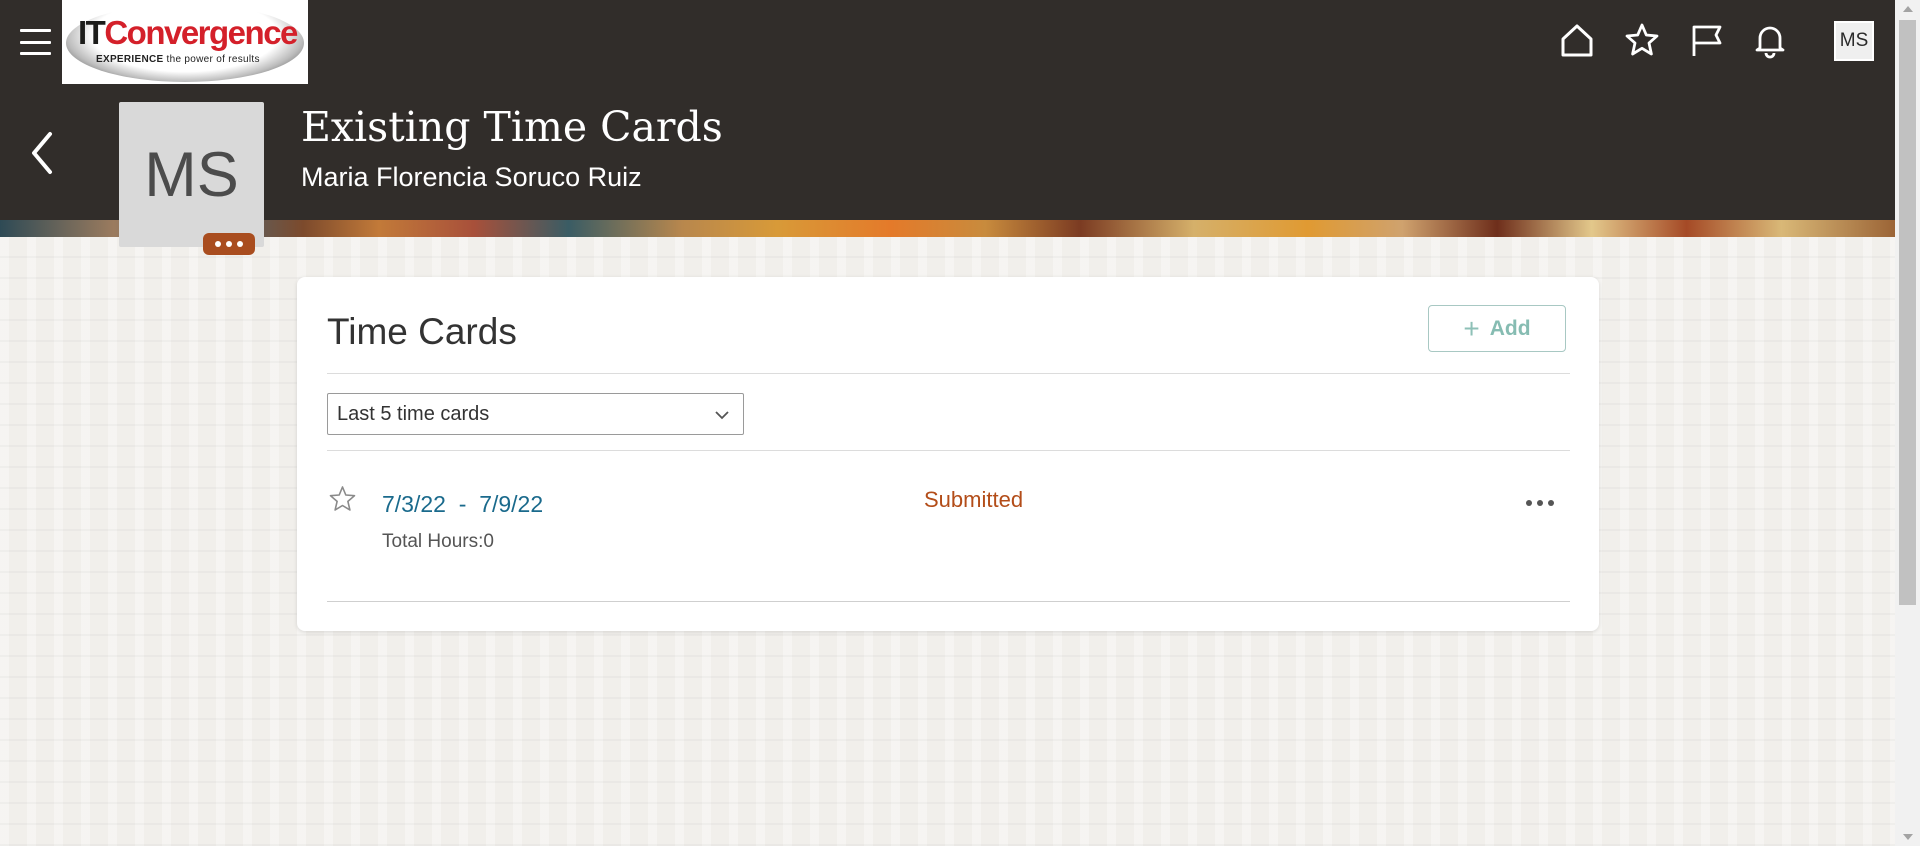  Describe the element at coordinates (35, 42) in the screenshot. I see `hamburger-menu-icon` at that location.